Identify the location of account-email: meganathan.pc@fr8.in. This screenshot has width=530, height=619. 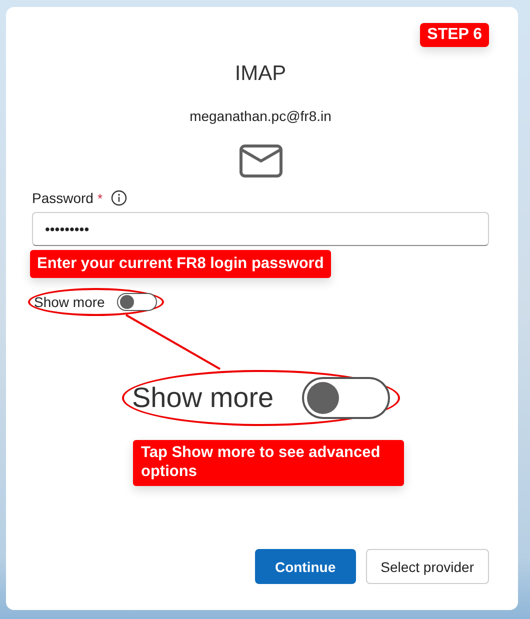
(261, 116).